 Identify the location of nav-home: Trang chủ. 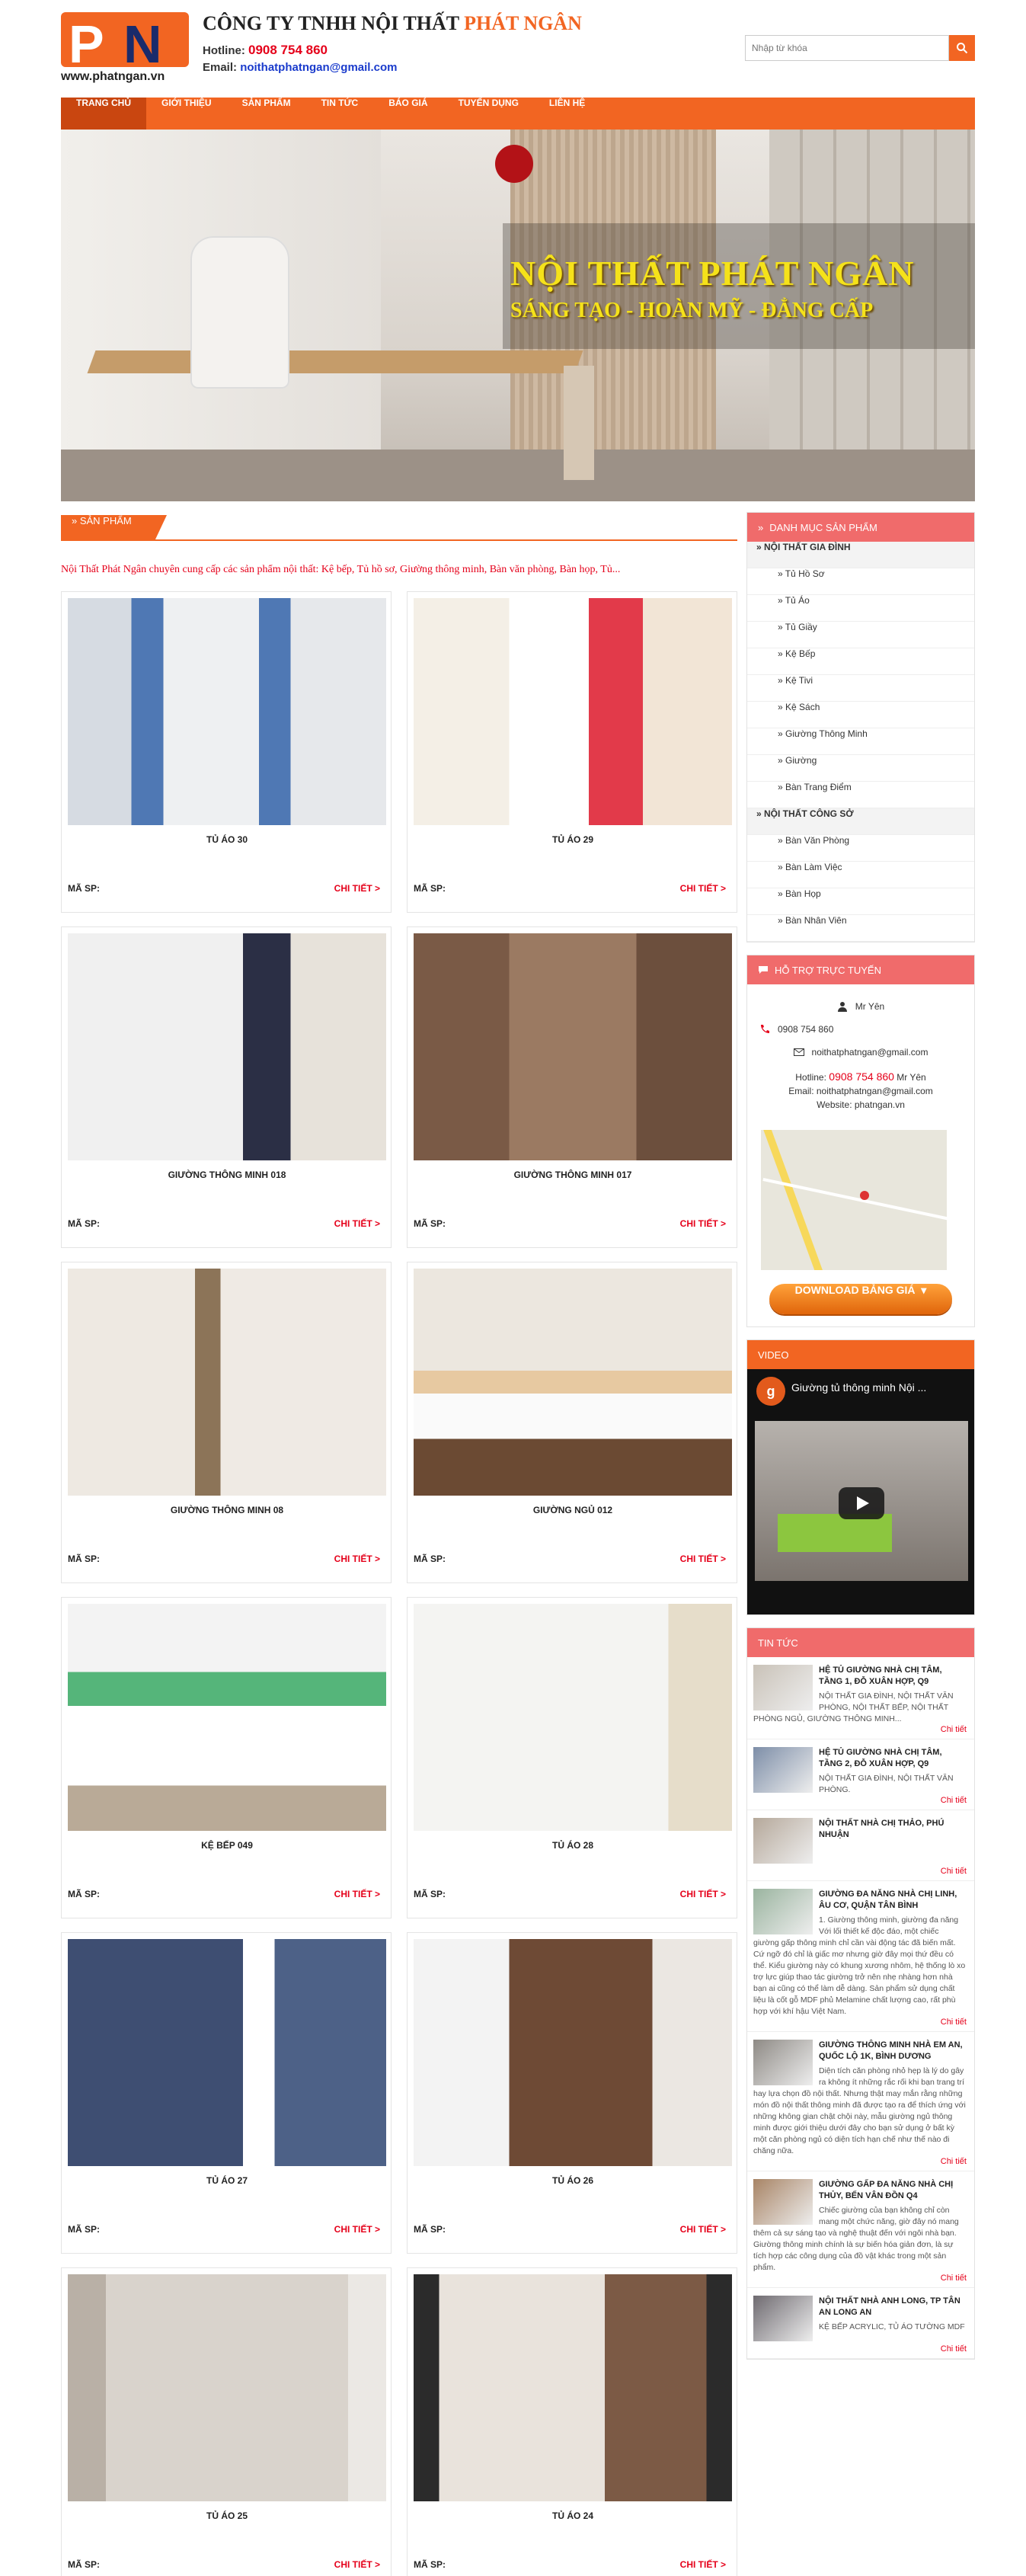
(103, 114).